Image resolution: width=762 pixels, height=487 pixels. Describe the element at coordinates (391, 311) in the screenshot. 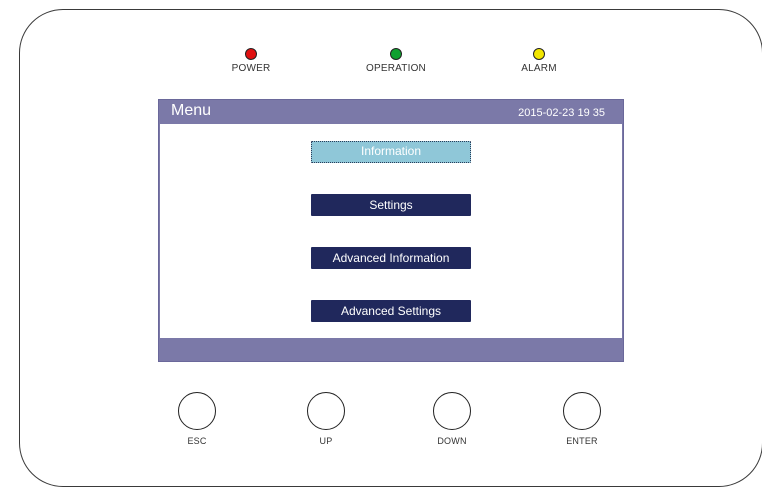

I see `menu-item-advanced-settings: Advanced Settings` at that location.